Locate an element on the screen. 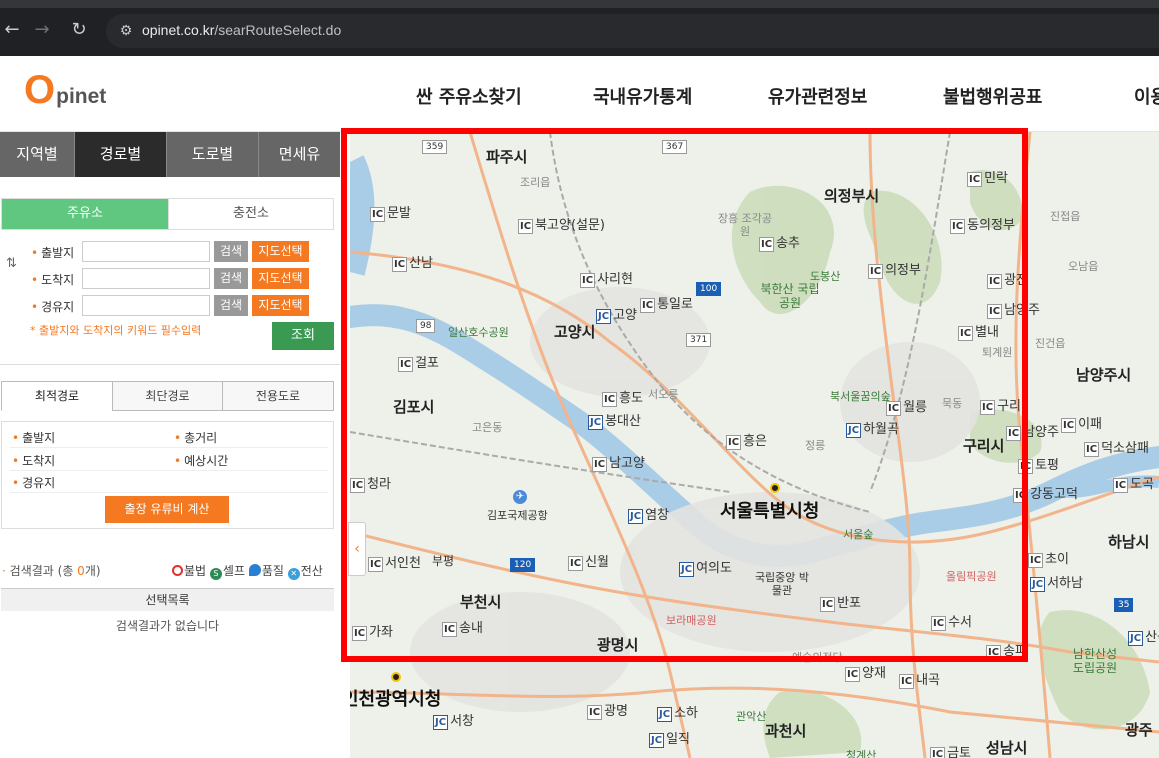 This screenshot has width=1159, height=758. waypoint-search-button: 검색 is located at coordinates (231, 305).